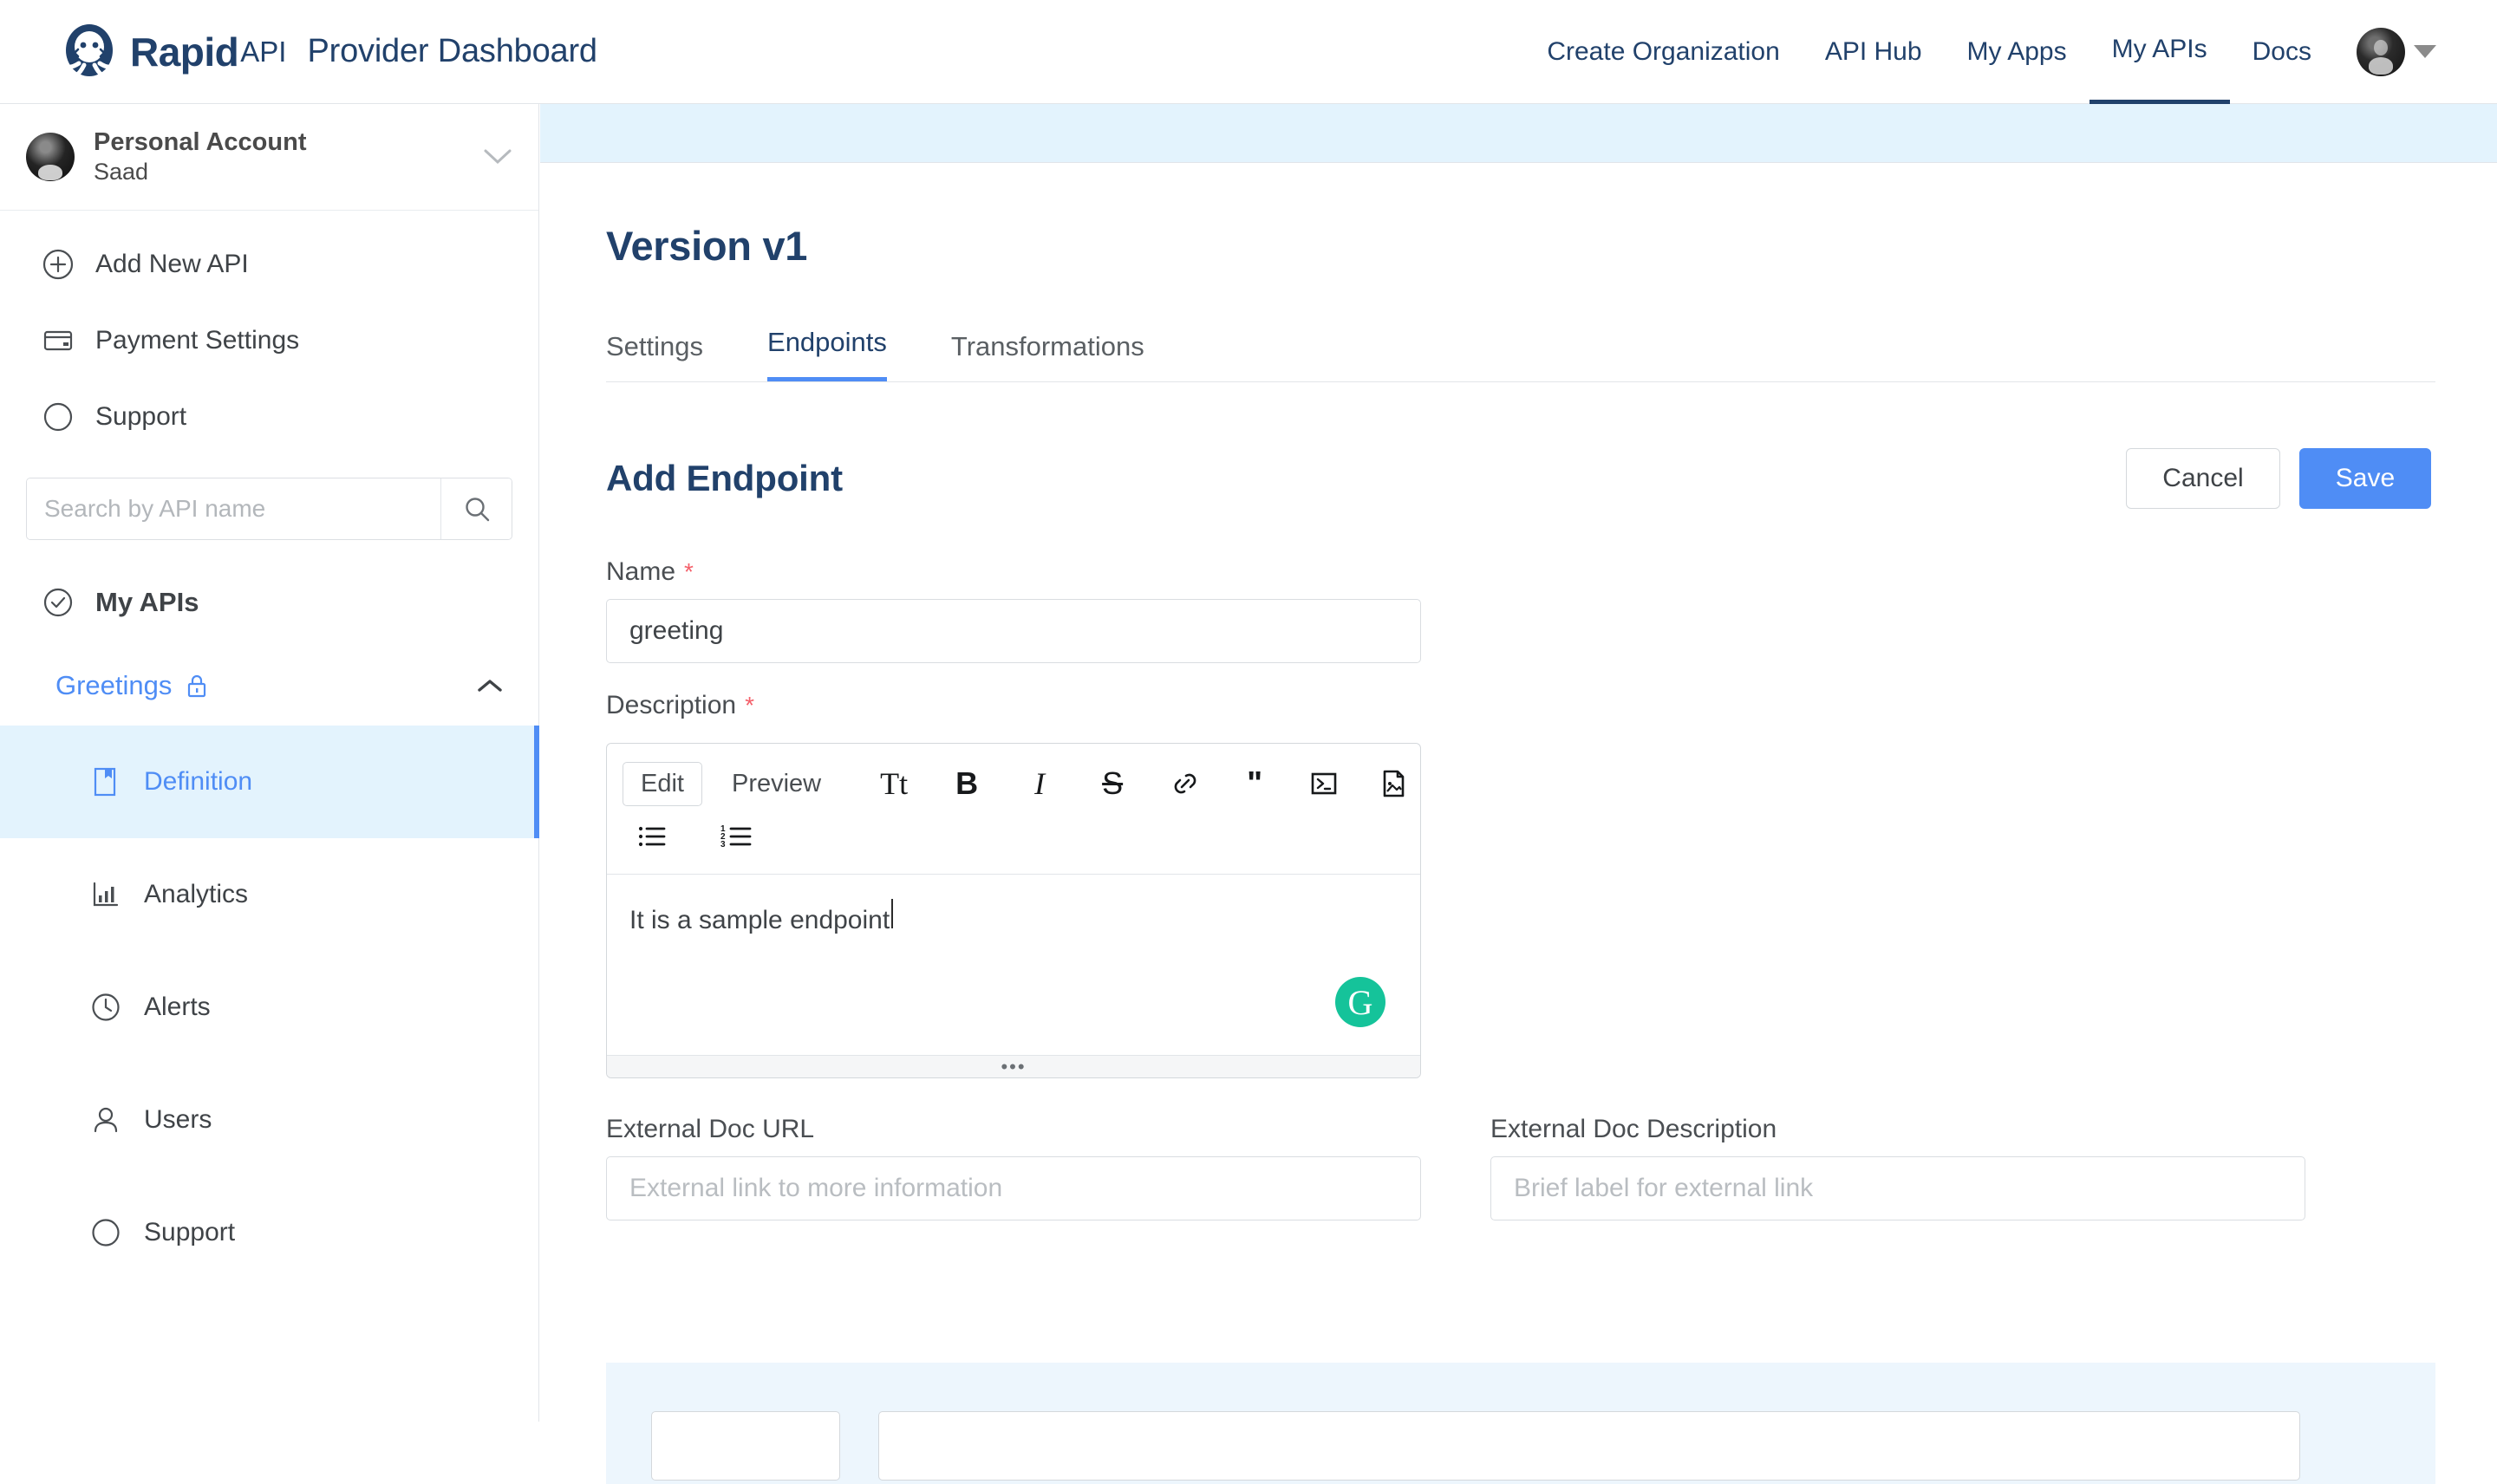 The width and height of the screenshot is (2497, 1484). What do you see at coordinates (1324, 783) in the screenshot?
I see `code-block-icon` at bounding box center [1324, 783].